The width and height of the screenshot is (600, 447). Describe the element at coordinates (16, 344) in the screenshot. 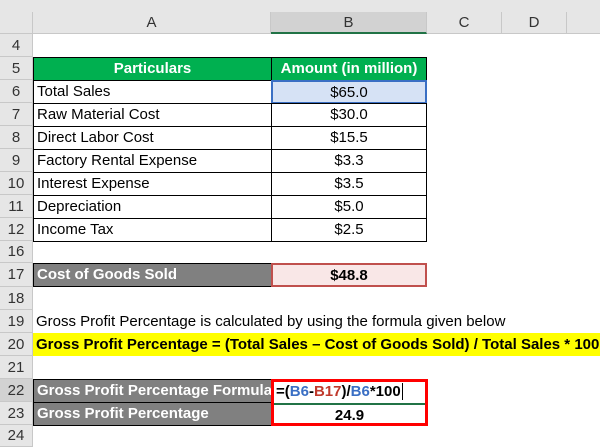

I see `row-header: 20` at that location.